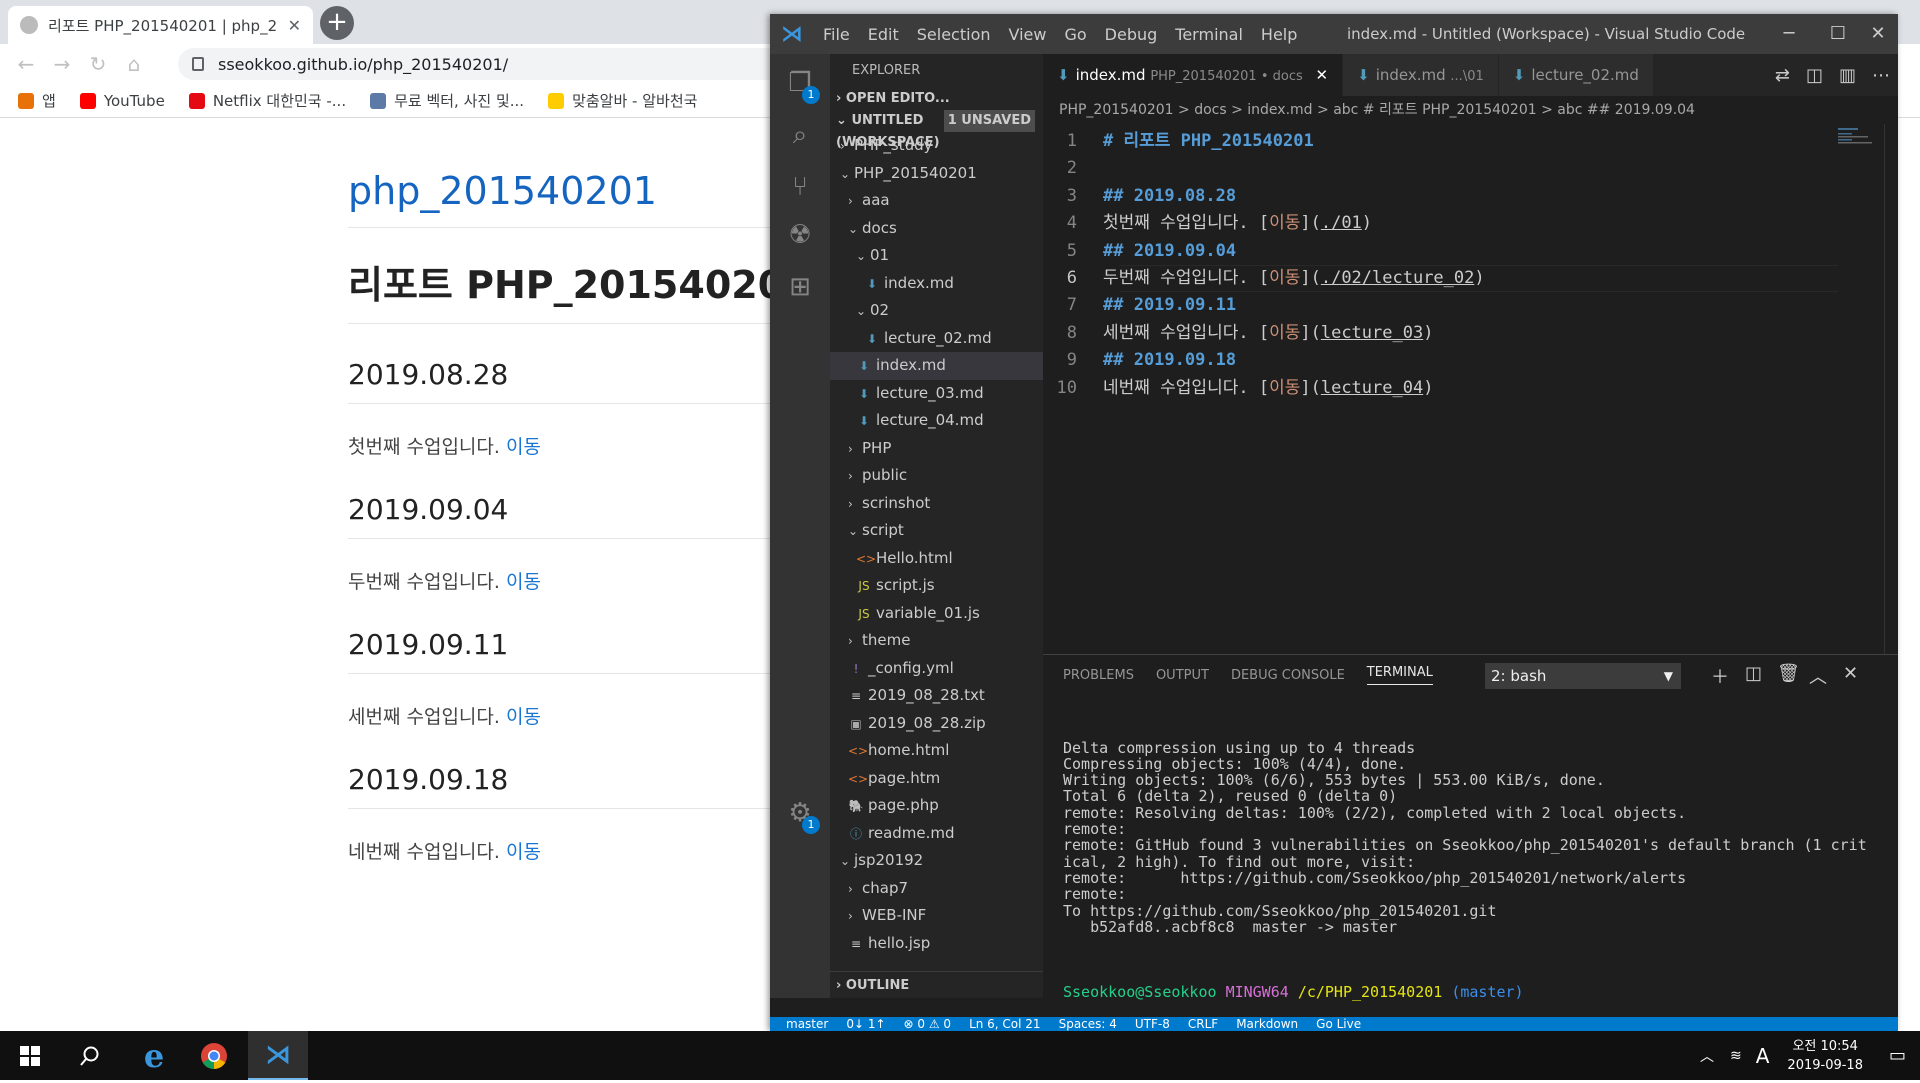  I want to click on editor-tab: ⬇ index.md PHP_201540201 • docs ✕, so click(1193, 75).